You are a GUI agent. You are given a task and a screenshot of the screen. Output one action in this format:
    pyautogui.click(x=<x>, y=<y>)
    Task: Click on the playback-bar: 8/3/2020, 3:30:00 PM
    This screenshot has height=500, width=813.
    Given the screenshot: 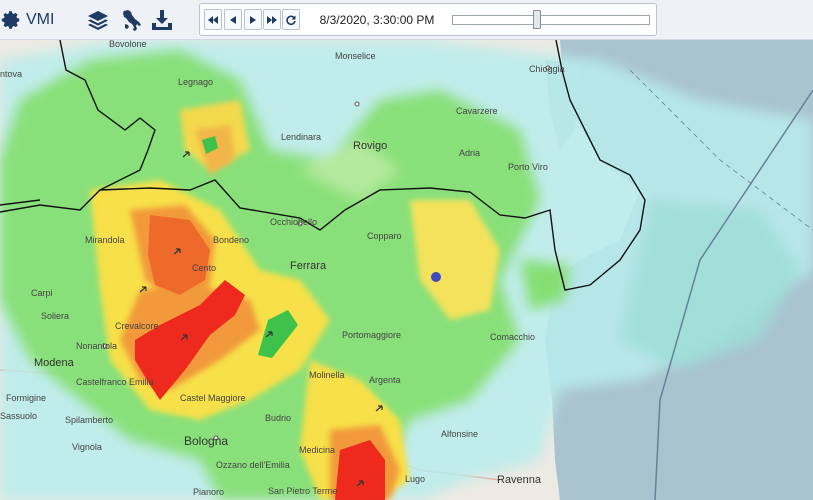 What is the action you would take?
    pyautogui.click(x=428, y=19)
    